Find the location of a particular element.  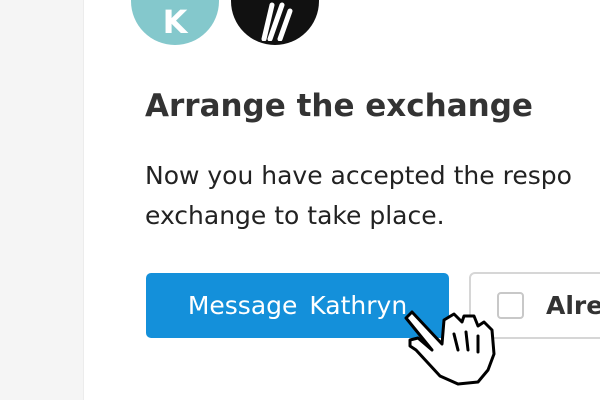

left-gutter is located at coordinates (42, 200).